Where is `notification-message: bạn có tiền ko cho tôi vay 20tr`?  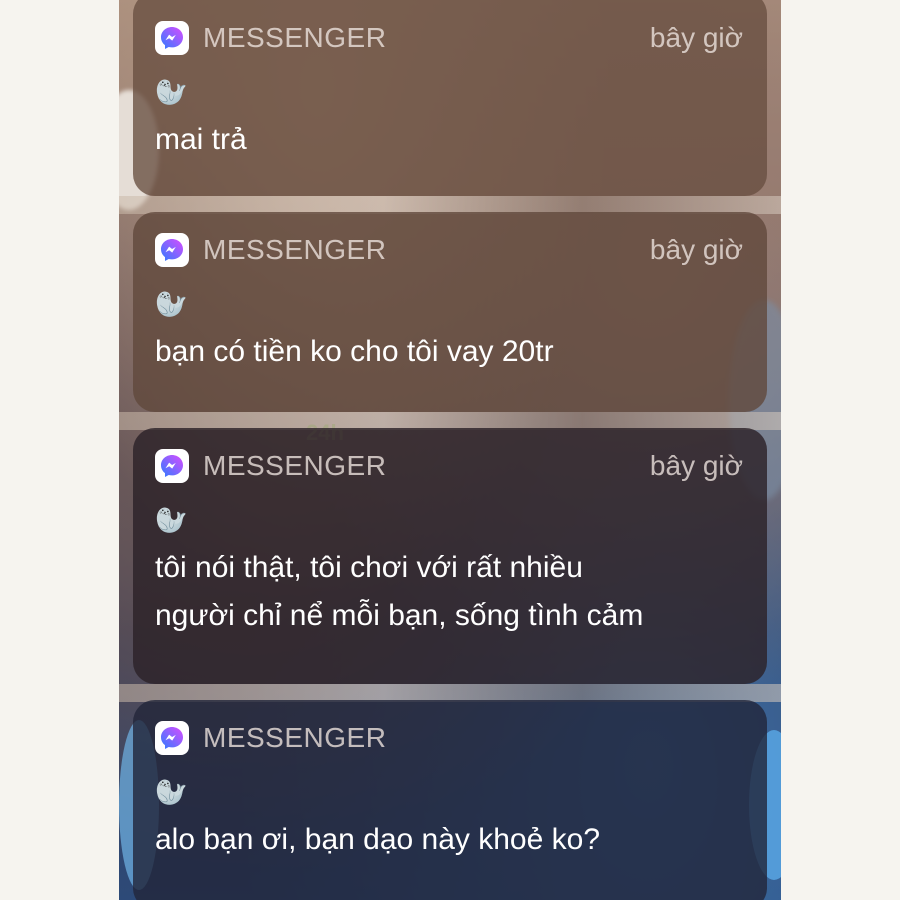
notification-message: bạn có tiền ko cho tôi vay 20tr is located at coordinates (354, 351).